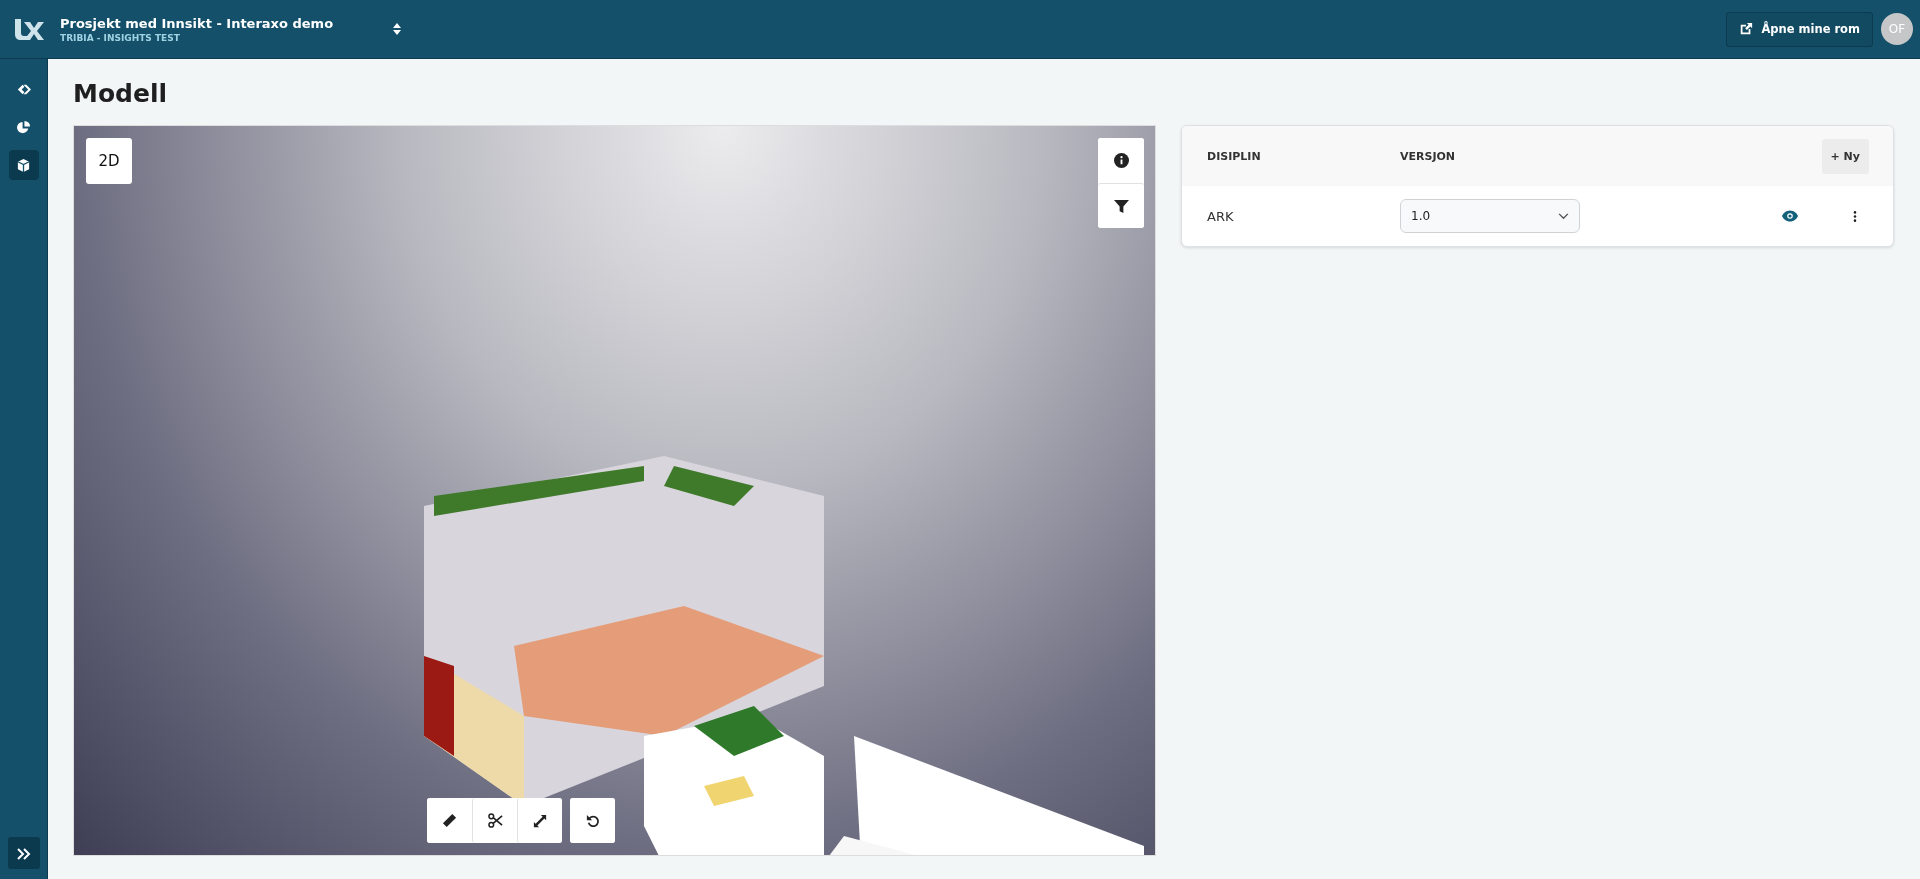 The image size is (1920, 879). I want to click on info-icon, so click(1121, 160).